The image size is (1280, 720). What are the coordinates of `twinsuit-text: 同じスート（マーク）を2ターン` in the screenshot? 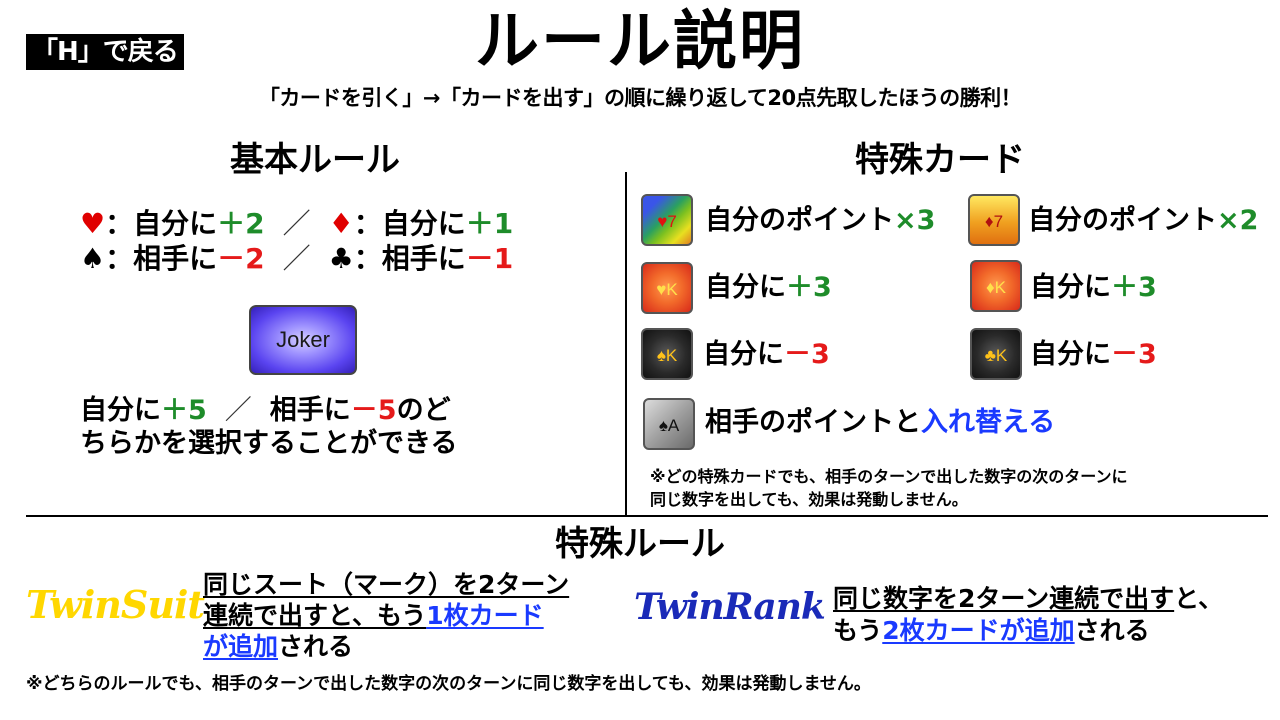 It's located at (386, 584).